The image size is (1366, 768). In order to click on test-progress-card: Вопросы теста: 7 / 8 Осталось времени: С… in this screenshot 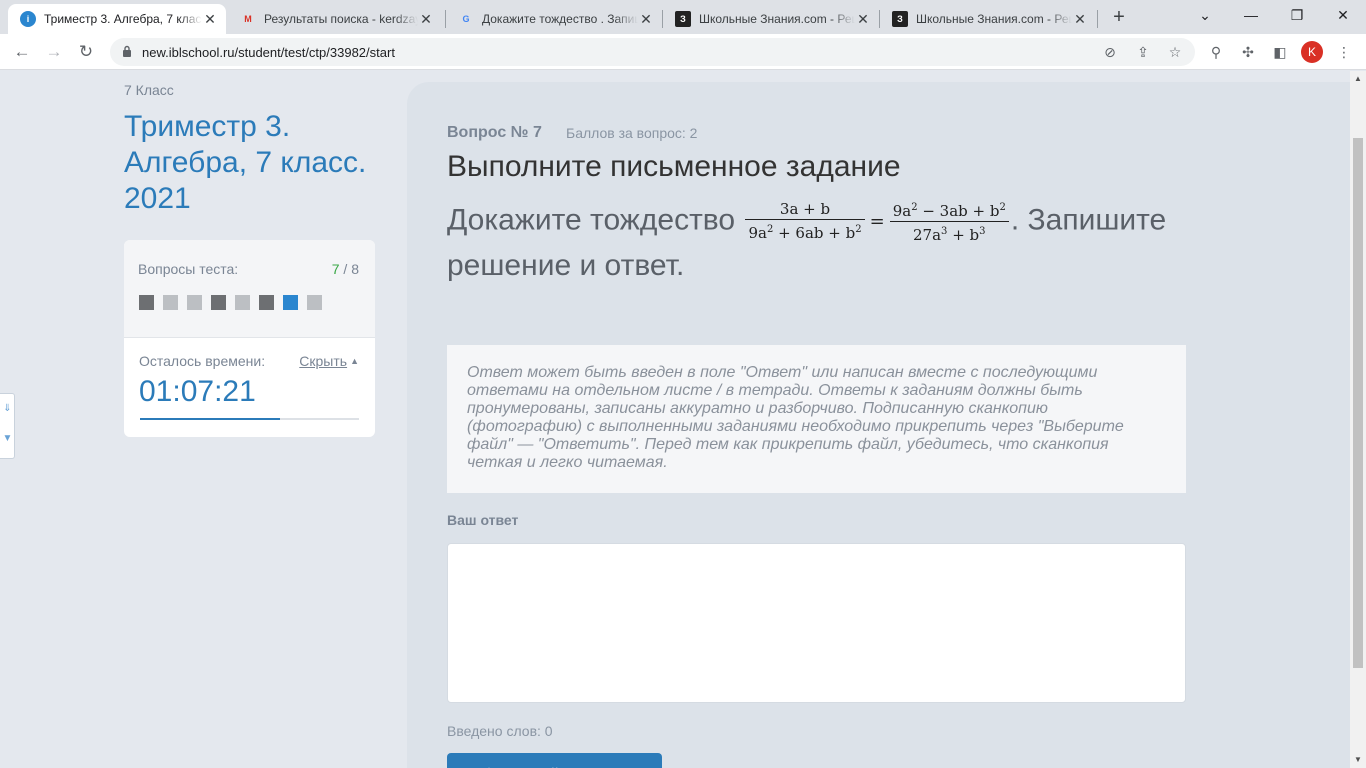, I will do `click(249, 338)`.